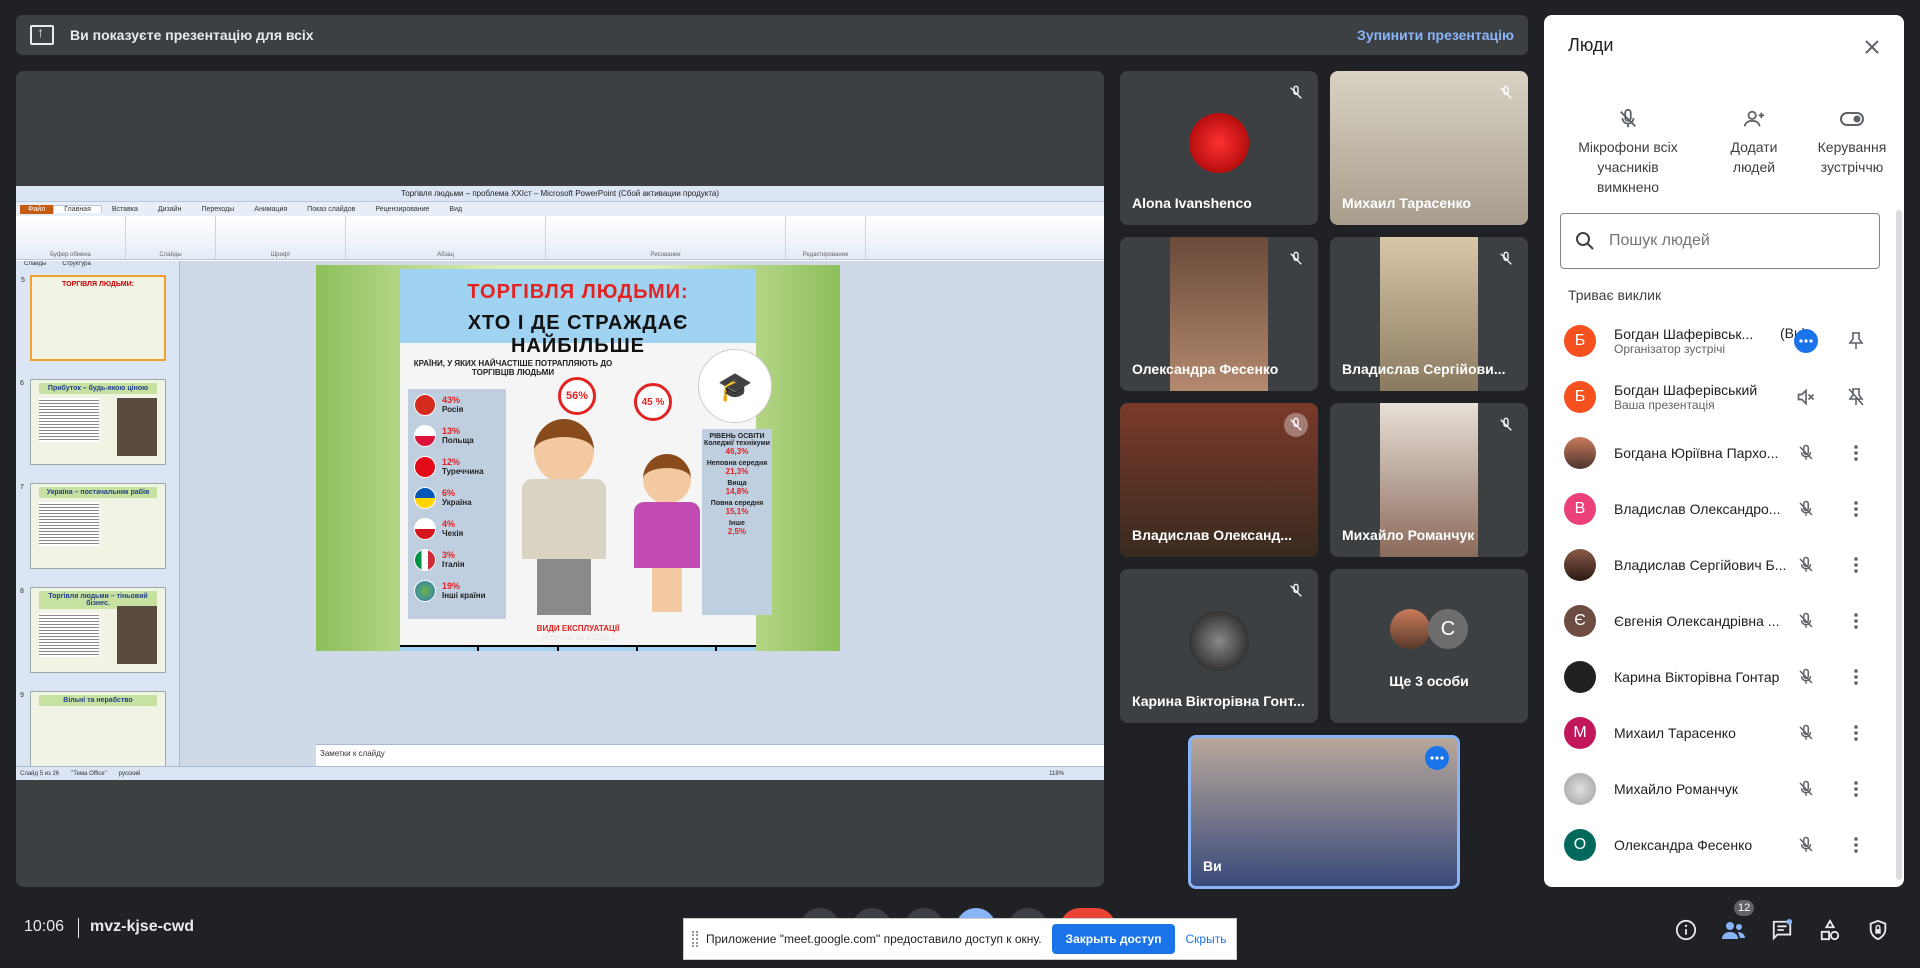 This screenshot has width=1920, height=968. What do you see at coordinates (1219, 148) in the screenshot?
I see `participant-tile: Alona Ivanshenco` at bounding box center [1219, 148].